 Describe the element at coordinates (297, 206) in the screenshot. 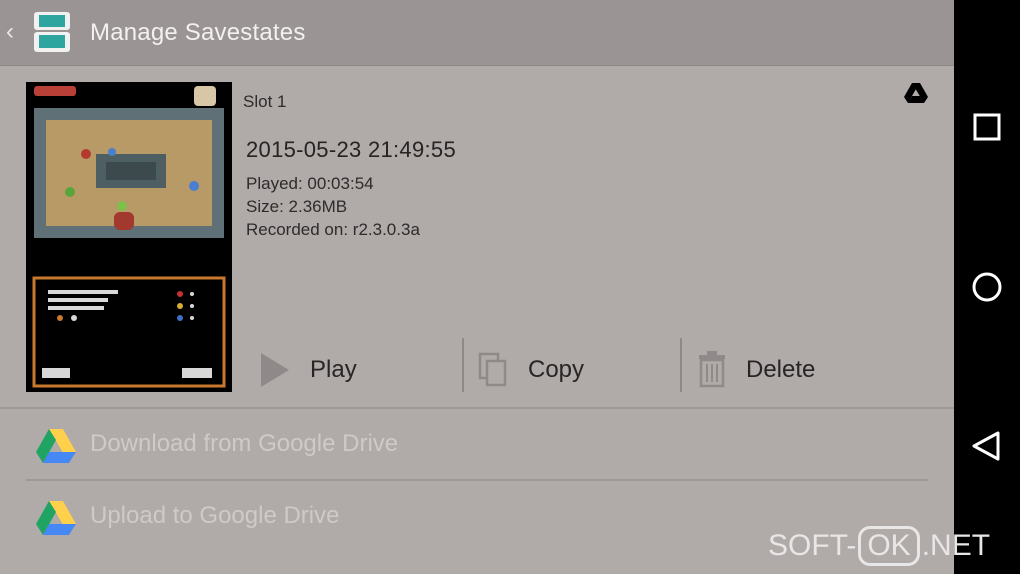

I see `file-size: Size: 2.36MB` at that location.